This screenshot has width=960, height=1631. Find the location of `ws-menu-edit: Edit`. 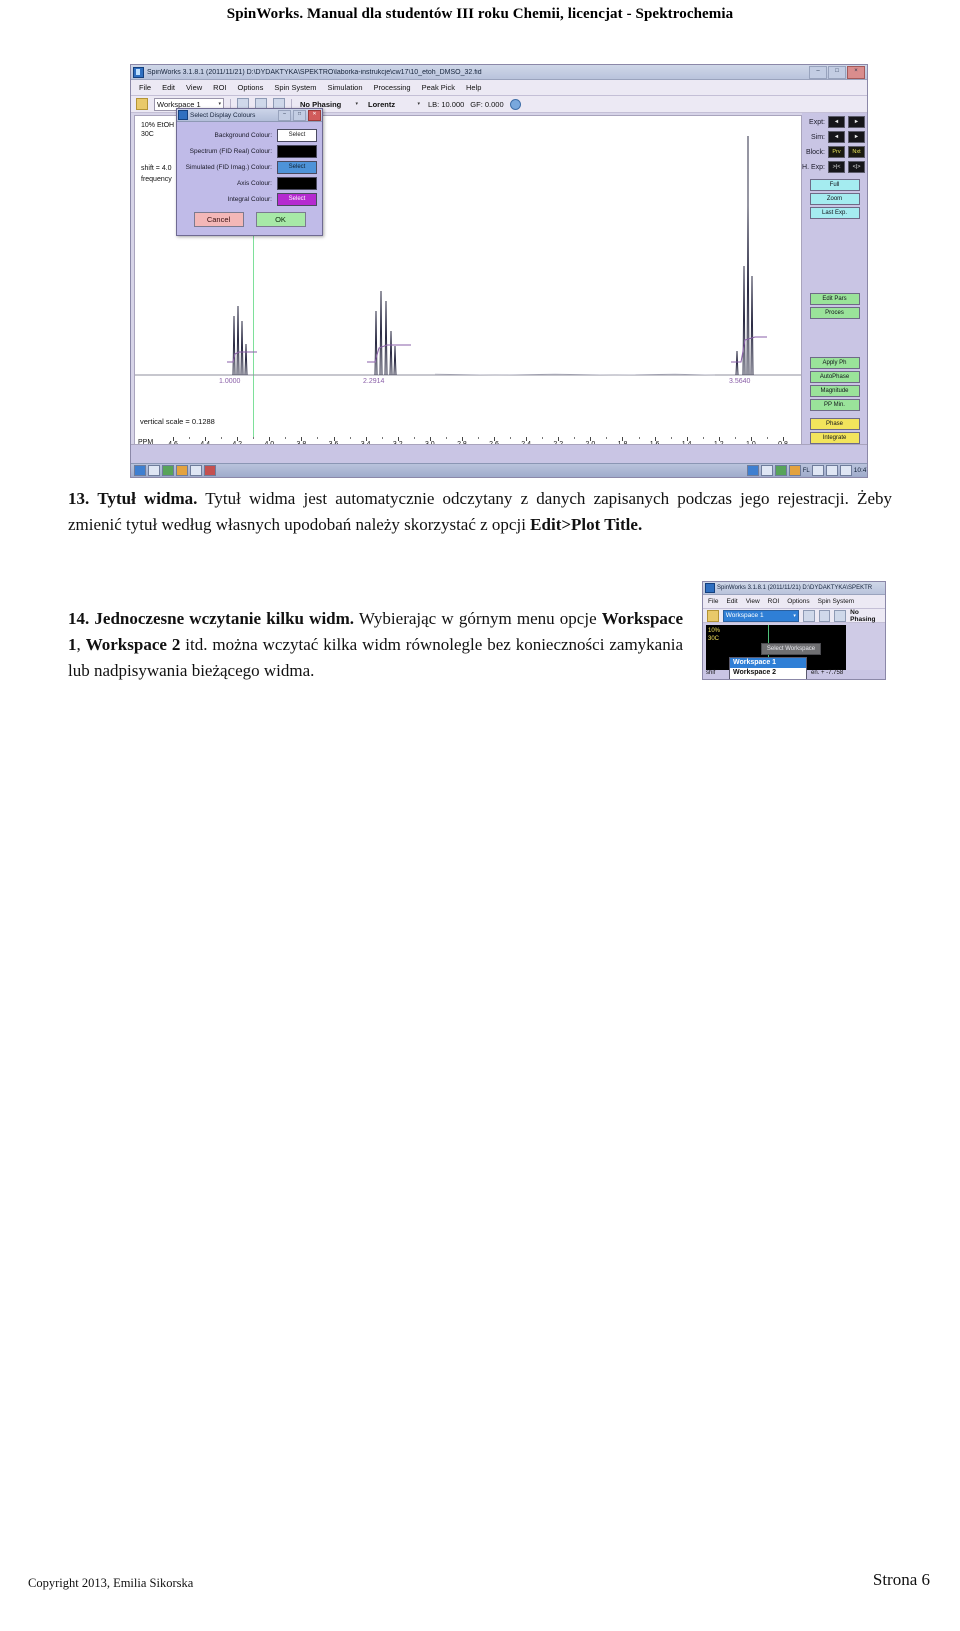

ws-menu-edit: Edit is located at coordinates (731, 601).